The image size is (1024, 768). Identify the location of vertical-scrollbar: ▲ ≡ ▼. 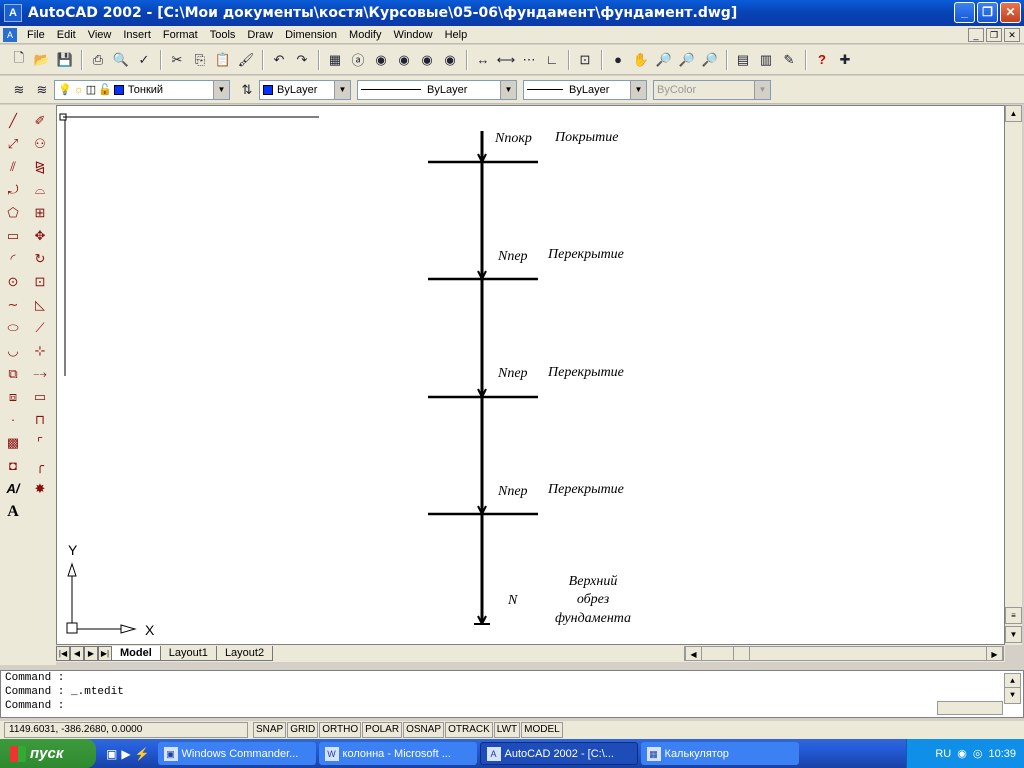
(1013, 375).